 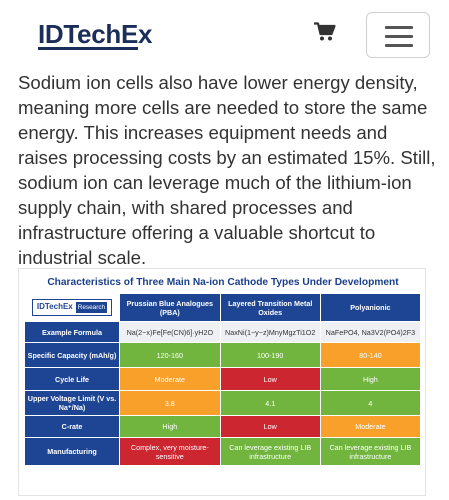 What do you see at coordinates (398, 35) in the screenshot?
I see `menu-toggle-button` at bounding box center [398, 35].